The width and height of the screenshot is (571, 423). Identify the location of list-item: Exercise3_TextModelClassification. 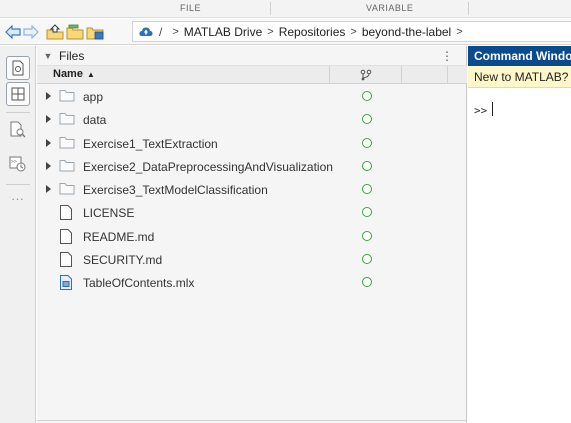
(252, 189).